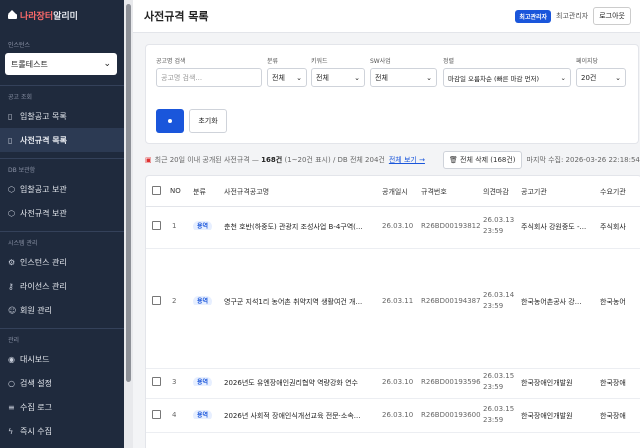 This screenshot has height=448, width=640. What do you see at coordinates (22, 170) in the screenshot?
I see `section-label-db: DB 보관함` at bounding box center [22, 170].